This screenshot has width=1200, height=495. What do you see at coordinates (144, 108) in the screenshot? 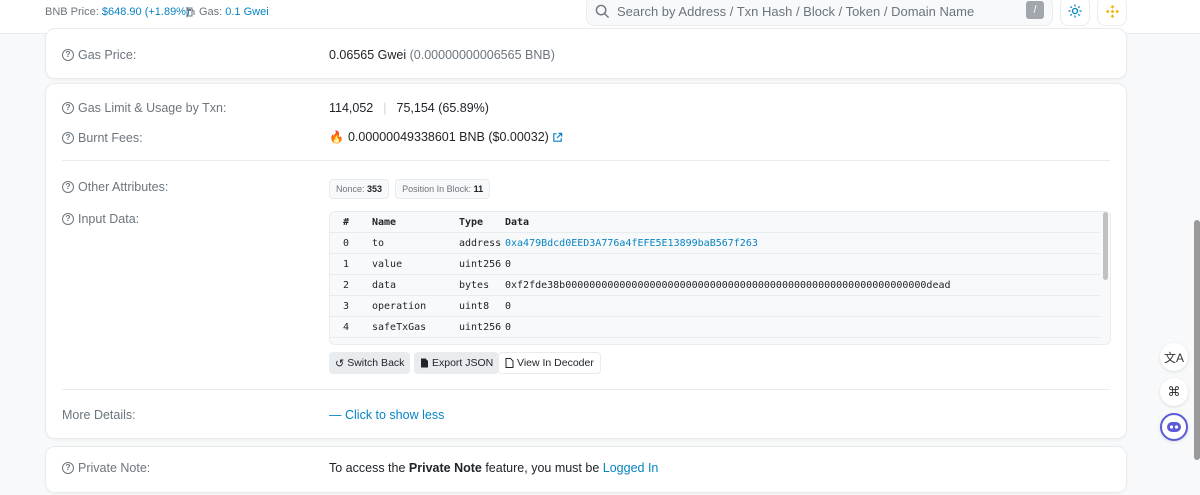
I see `gas-limit-label-row: ? Gas Limit & Usage by Txn:` at bounding box center [144, 108].